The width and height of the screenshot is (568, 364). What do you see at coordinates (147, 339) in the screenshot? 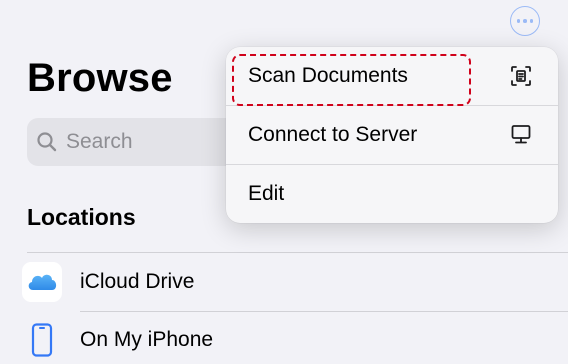
I see `list-item-label: On My iPhone` at bounding box center [147, 339].